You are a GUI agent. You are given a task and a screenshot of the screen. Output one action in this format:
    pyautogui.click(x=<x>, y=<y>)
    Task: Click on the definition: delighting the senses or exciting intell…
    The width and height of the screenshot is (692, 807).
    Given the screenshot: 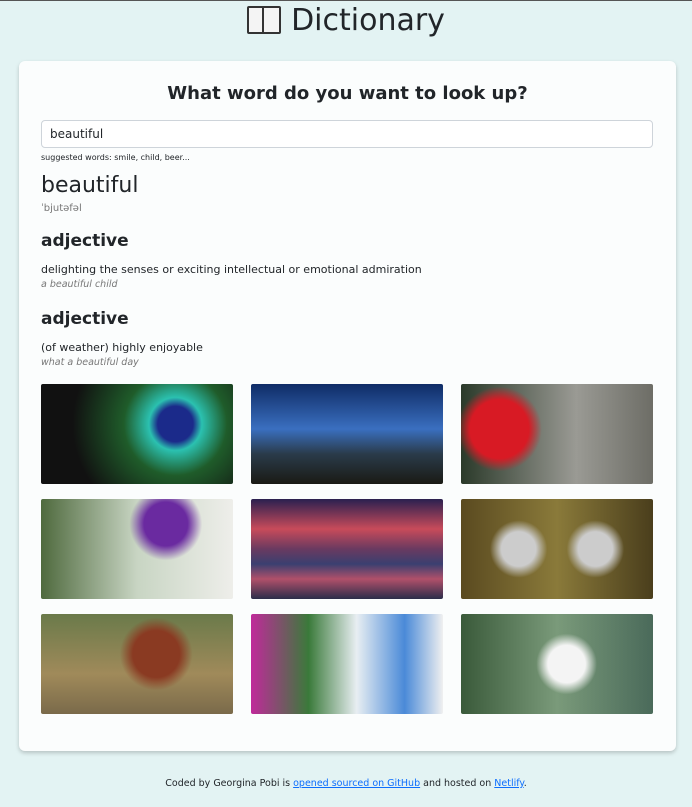 What is the action you would take?
    pyautogui.click(x=231, y=269)
    